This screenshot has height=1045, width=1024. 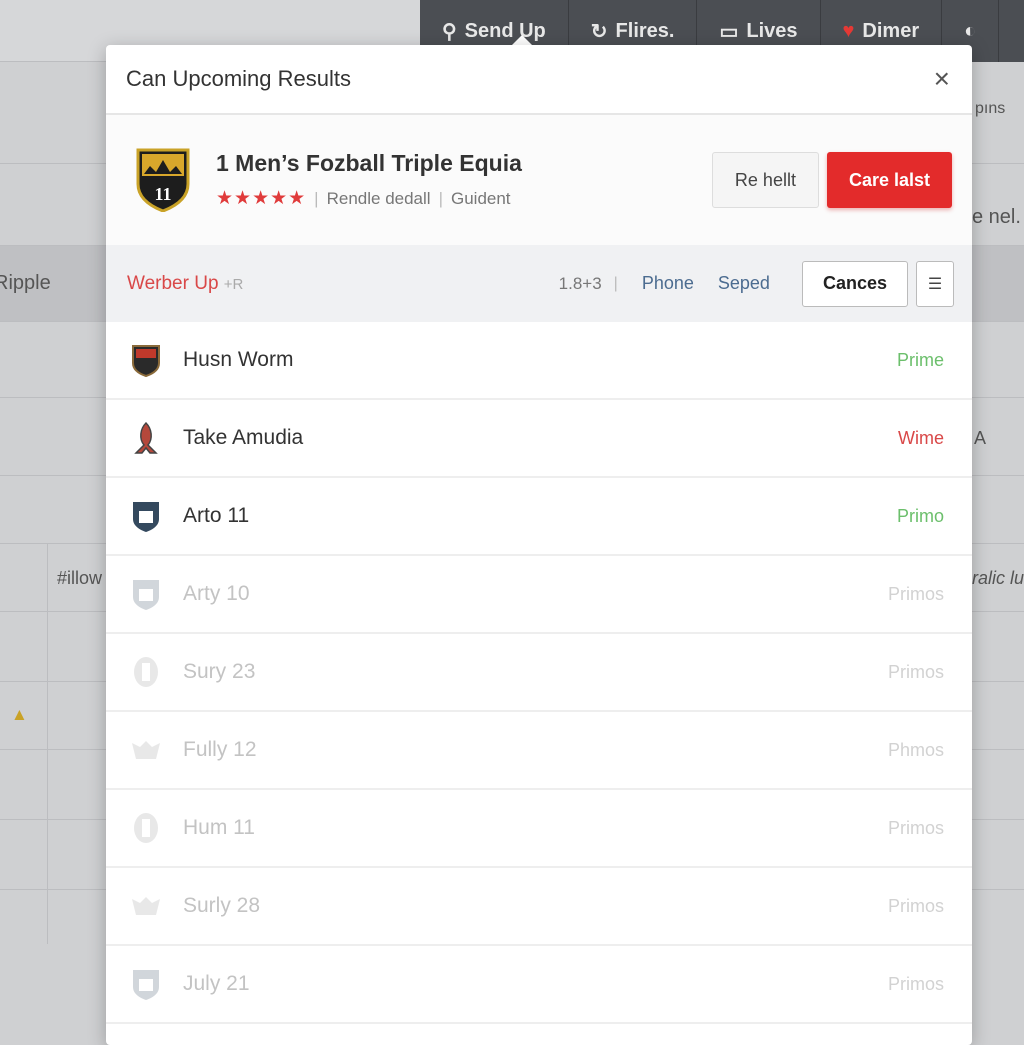 I want to click on list-item: Arto 11 Primo, so click(x=539, y=517).